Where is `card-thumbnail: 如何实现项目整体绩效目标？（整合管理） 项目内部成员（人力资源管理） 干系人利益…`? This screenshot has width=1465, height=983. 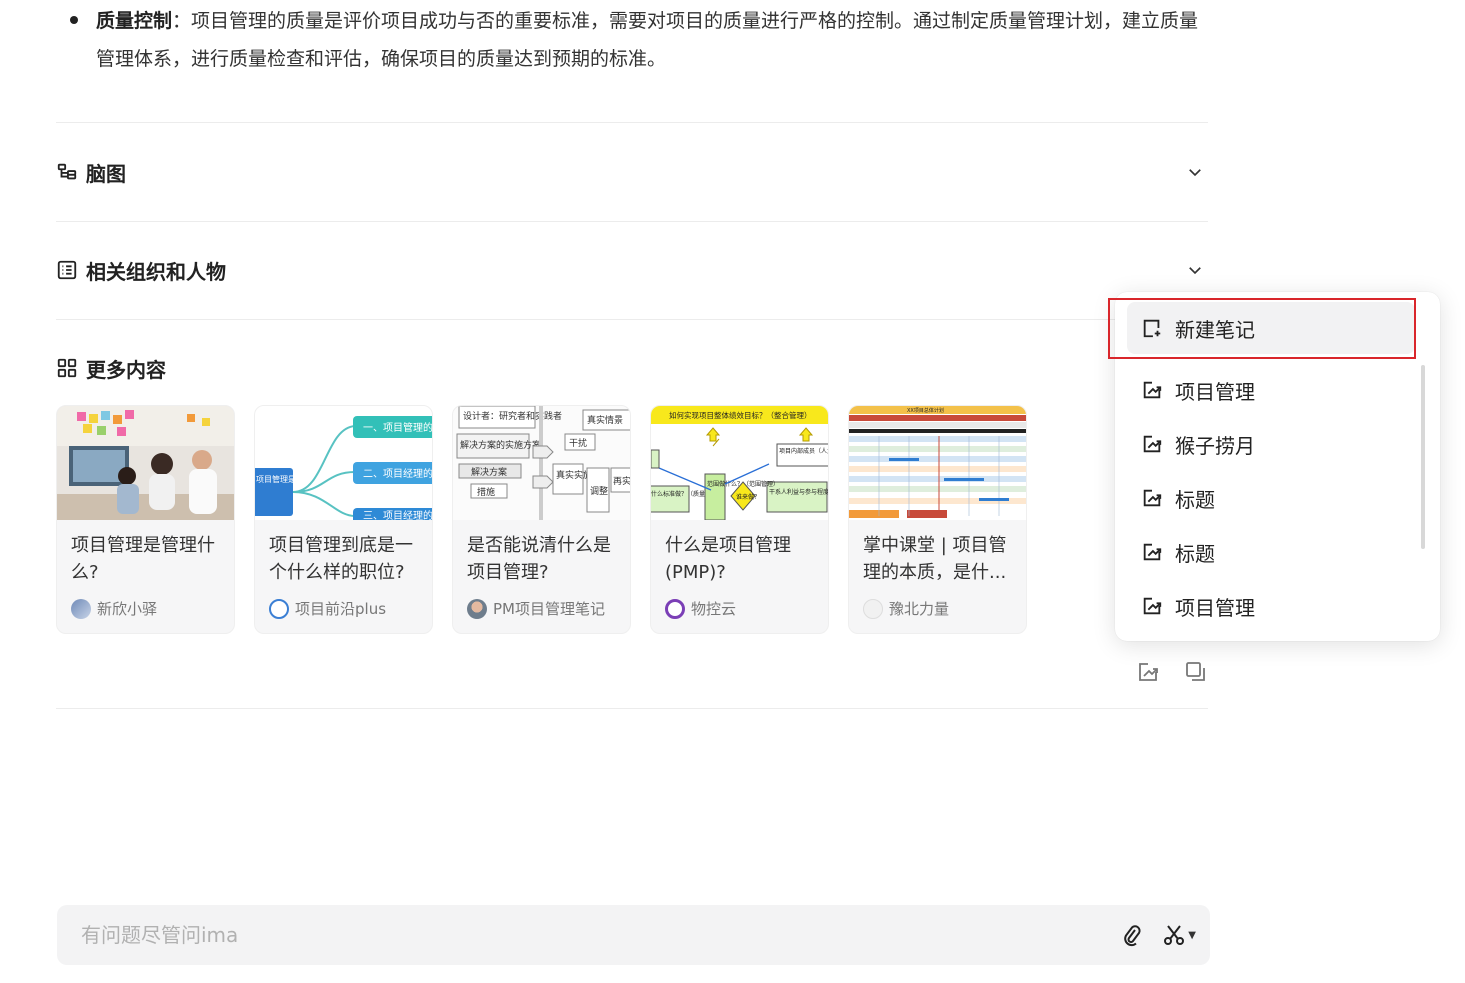
card-thumbnail: 如何实现项目整体绩效目标？（整合管理） 项目内部成员（人力资源管理） 干系人利益… is located at coordinates (740, 463).